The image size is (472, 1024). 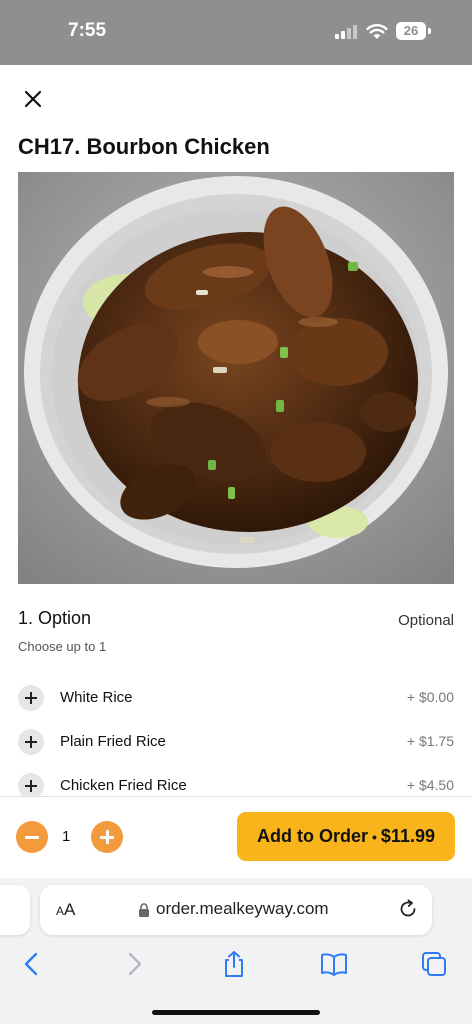 I want to click on close-icon, so click(x=33, y=99).